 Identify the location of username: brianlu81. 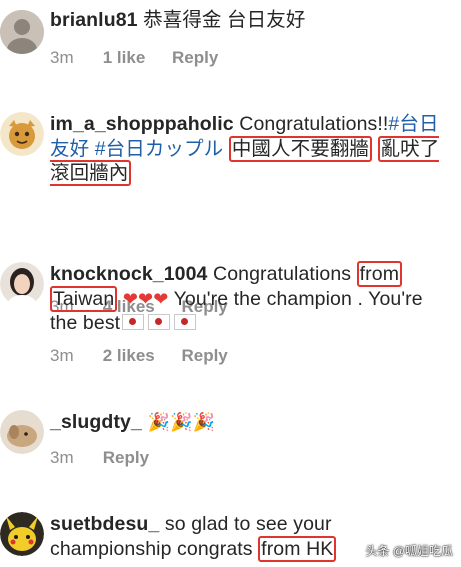
(94, 20).